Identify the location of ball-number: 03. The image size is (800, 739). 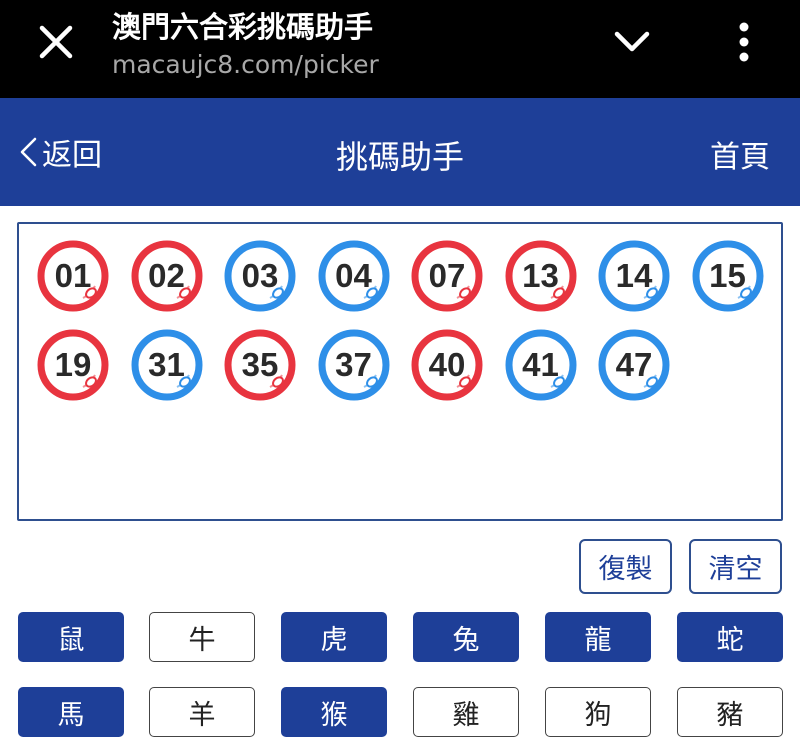
(260, 275).